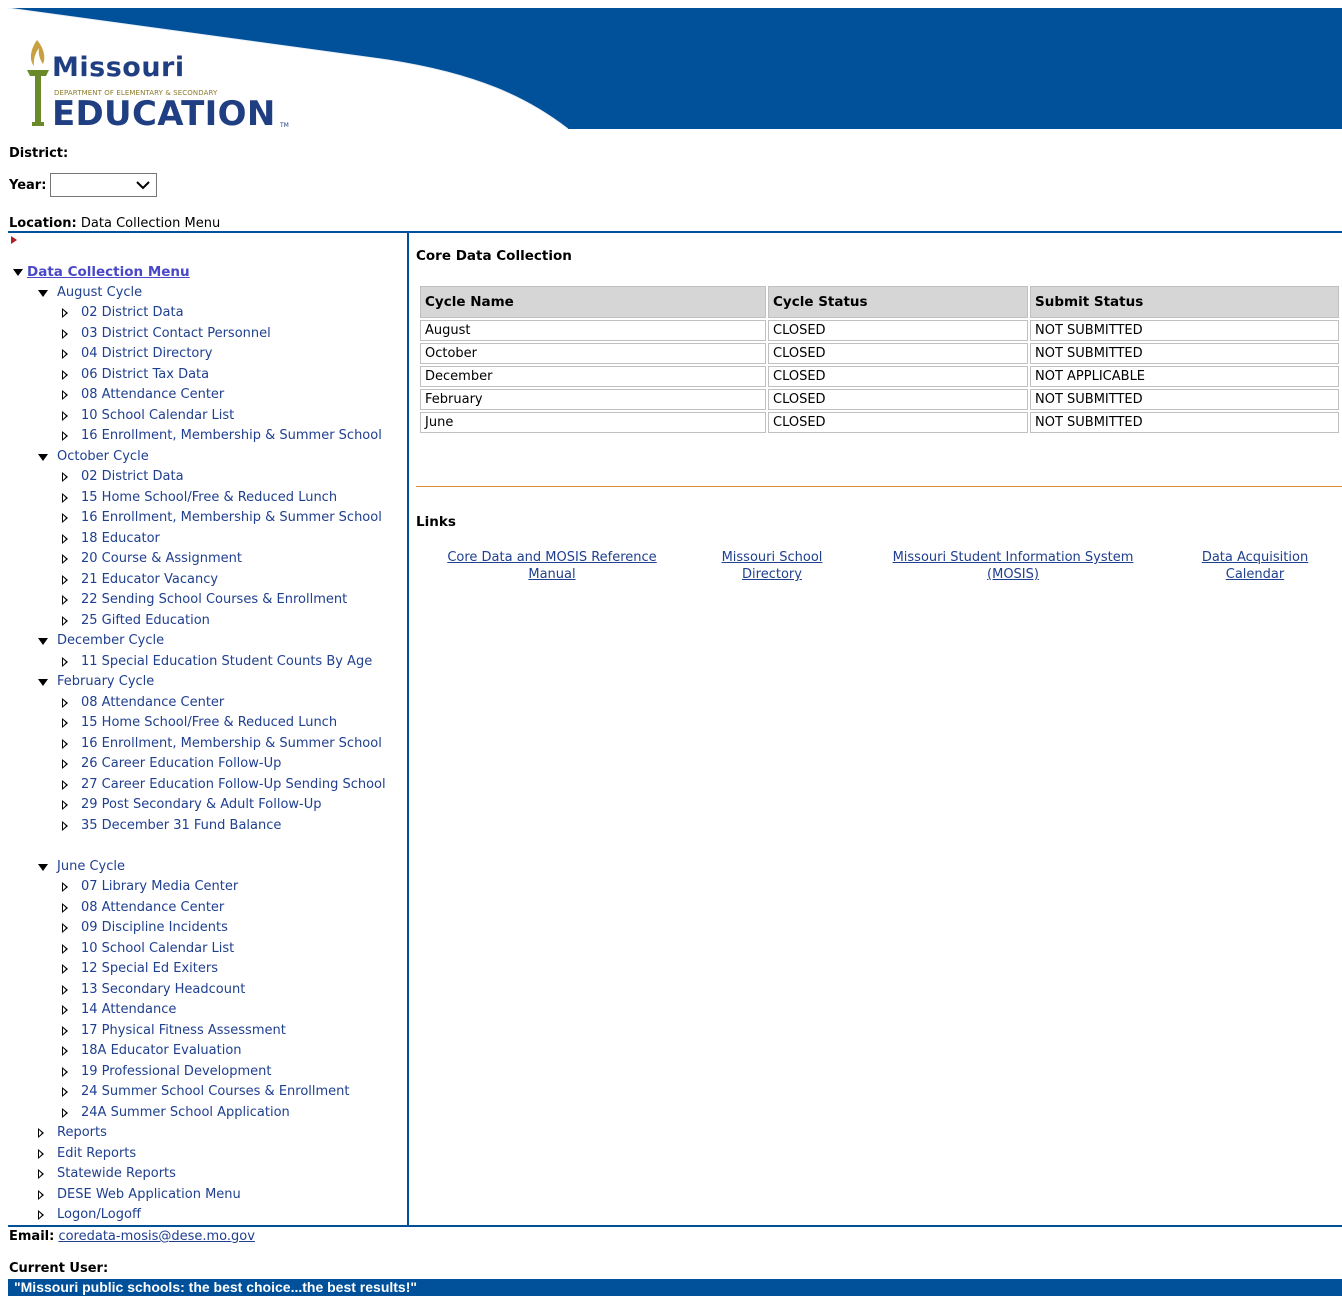 This screenshot has width=1342, height=1296. I want to click on section-divider, so click(879, 486).